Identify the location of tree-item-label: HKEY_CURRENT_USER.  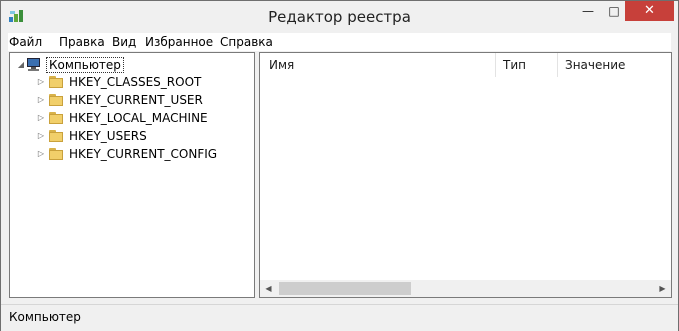
(136, 99).